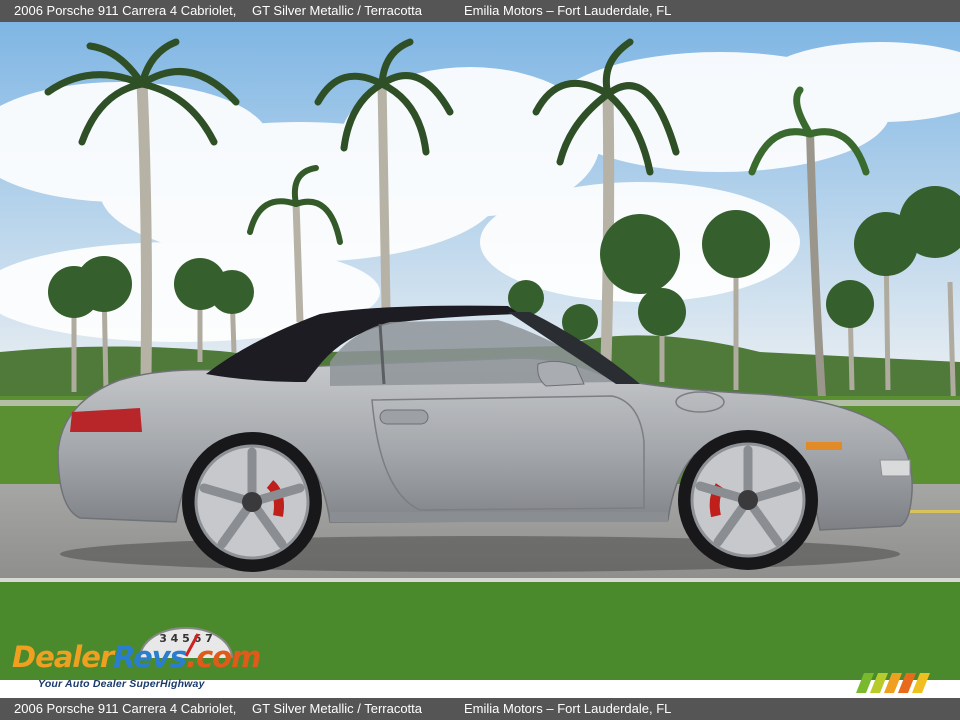 The image size is (960, 720). I want to click on side-marker, so click(824, 446).